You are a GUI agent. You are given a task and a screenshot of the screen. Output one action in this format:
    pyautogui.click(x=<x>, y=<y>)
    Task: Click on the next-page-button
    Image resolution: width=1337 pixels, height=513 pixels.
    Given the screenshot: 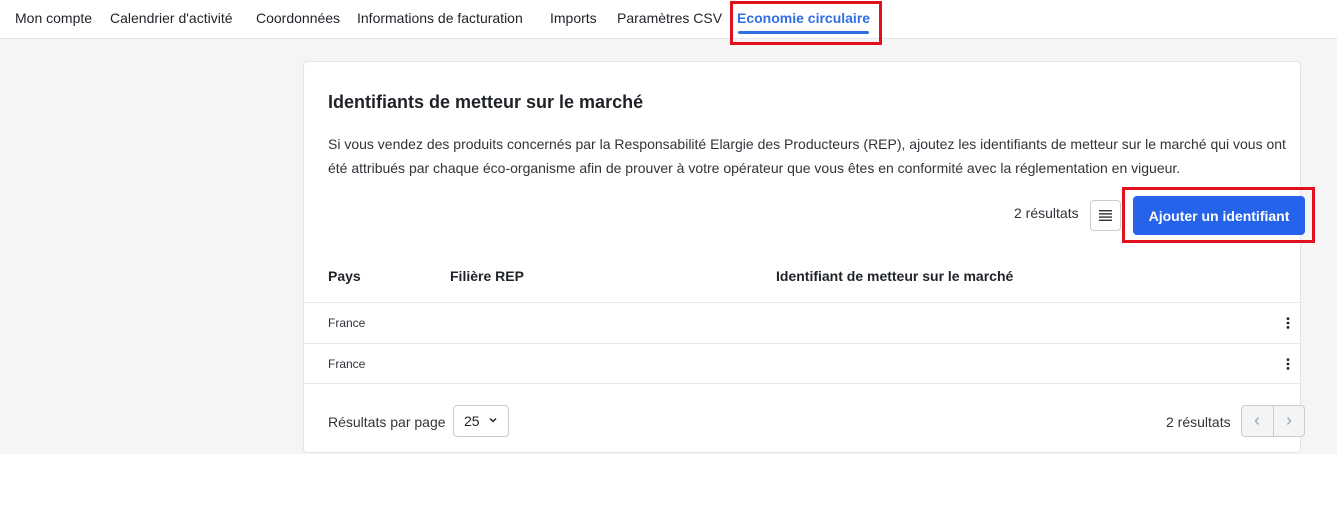 What is the action you would take?
    pyautogui.click(x=1288, y=421)
    